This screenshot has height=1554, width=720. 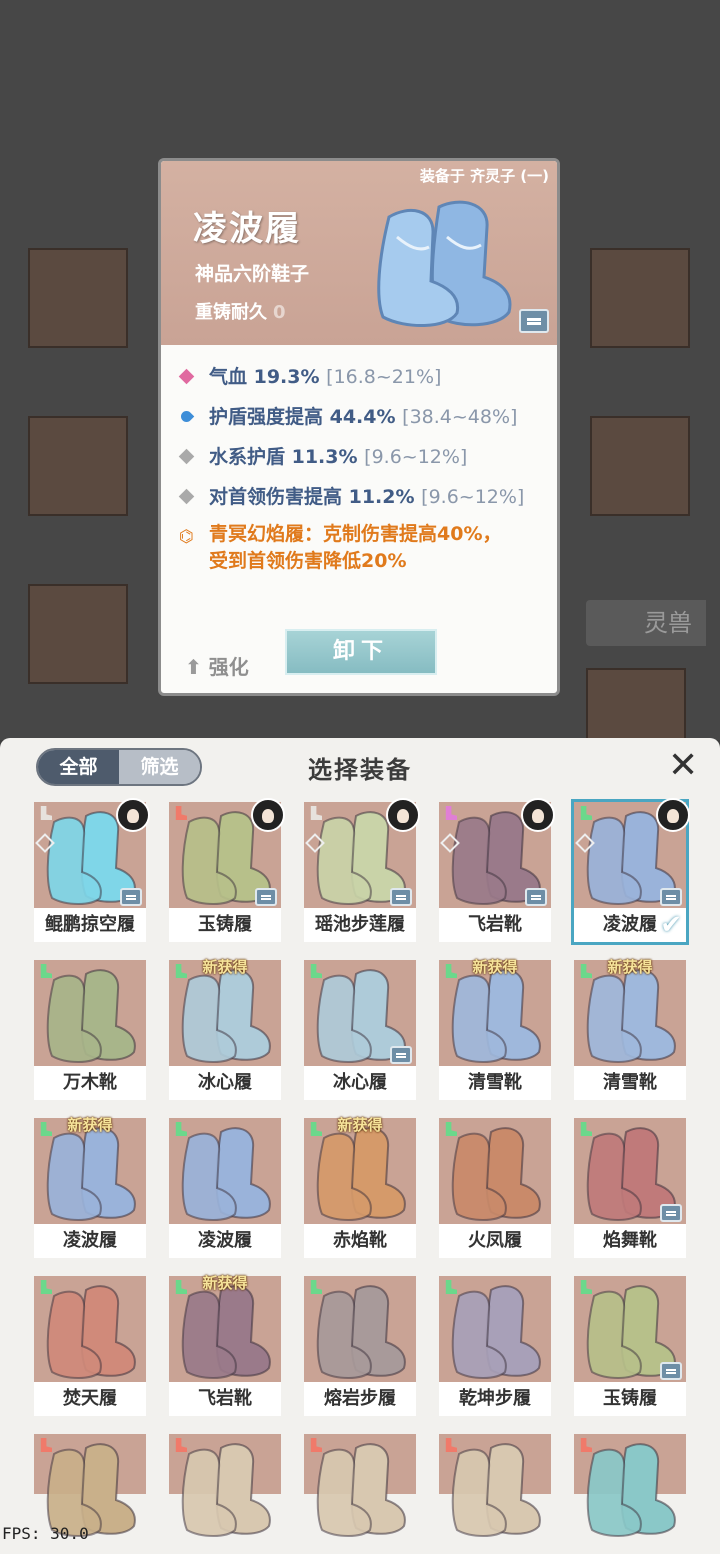 What do you see at coordinates (45, 1533) in the screenshot?
I see `fps-counter: FPS: 30.0` at bounding box center [45, 1533].